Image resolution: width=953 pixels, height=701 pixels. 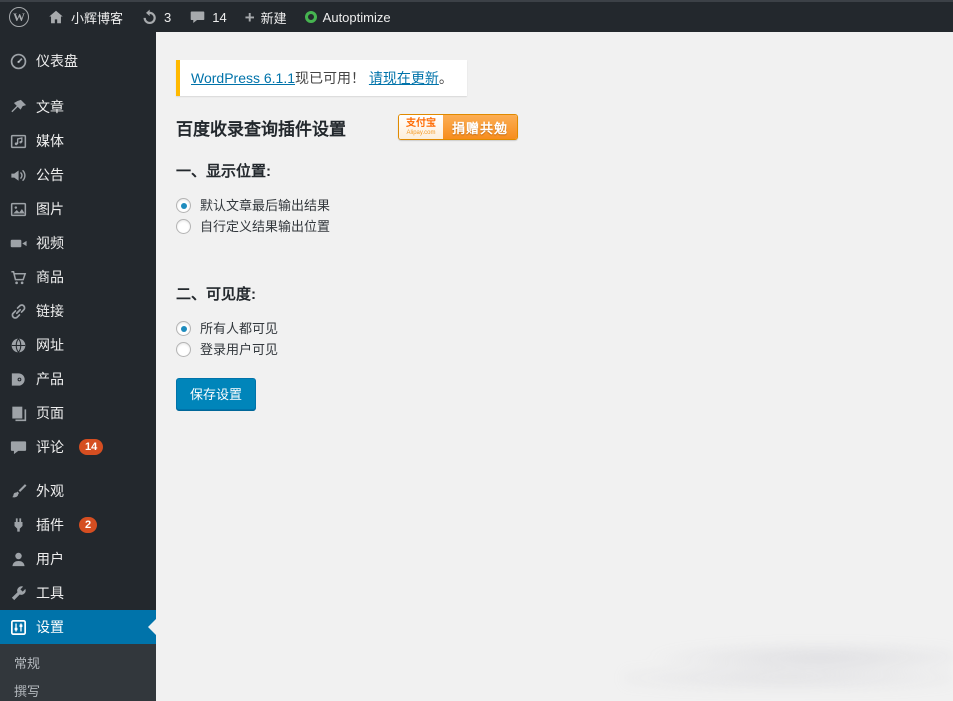 What do you see at coordinates (216, 394) in the screenshot?
I see `save-settings-button: 保存设置` at bounding box center [216, 394].